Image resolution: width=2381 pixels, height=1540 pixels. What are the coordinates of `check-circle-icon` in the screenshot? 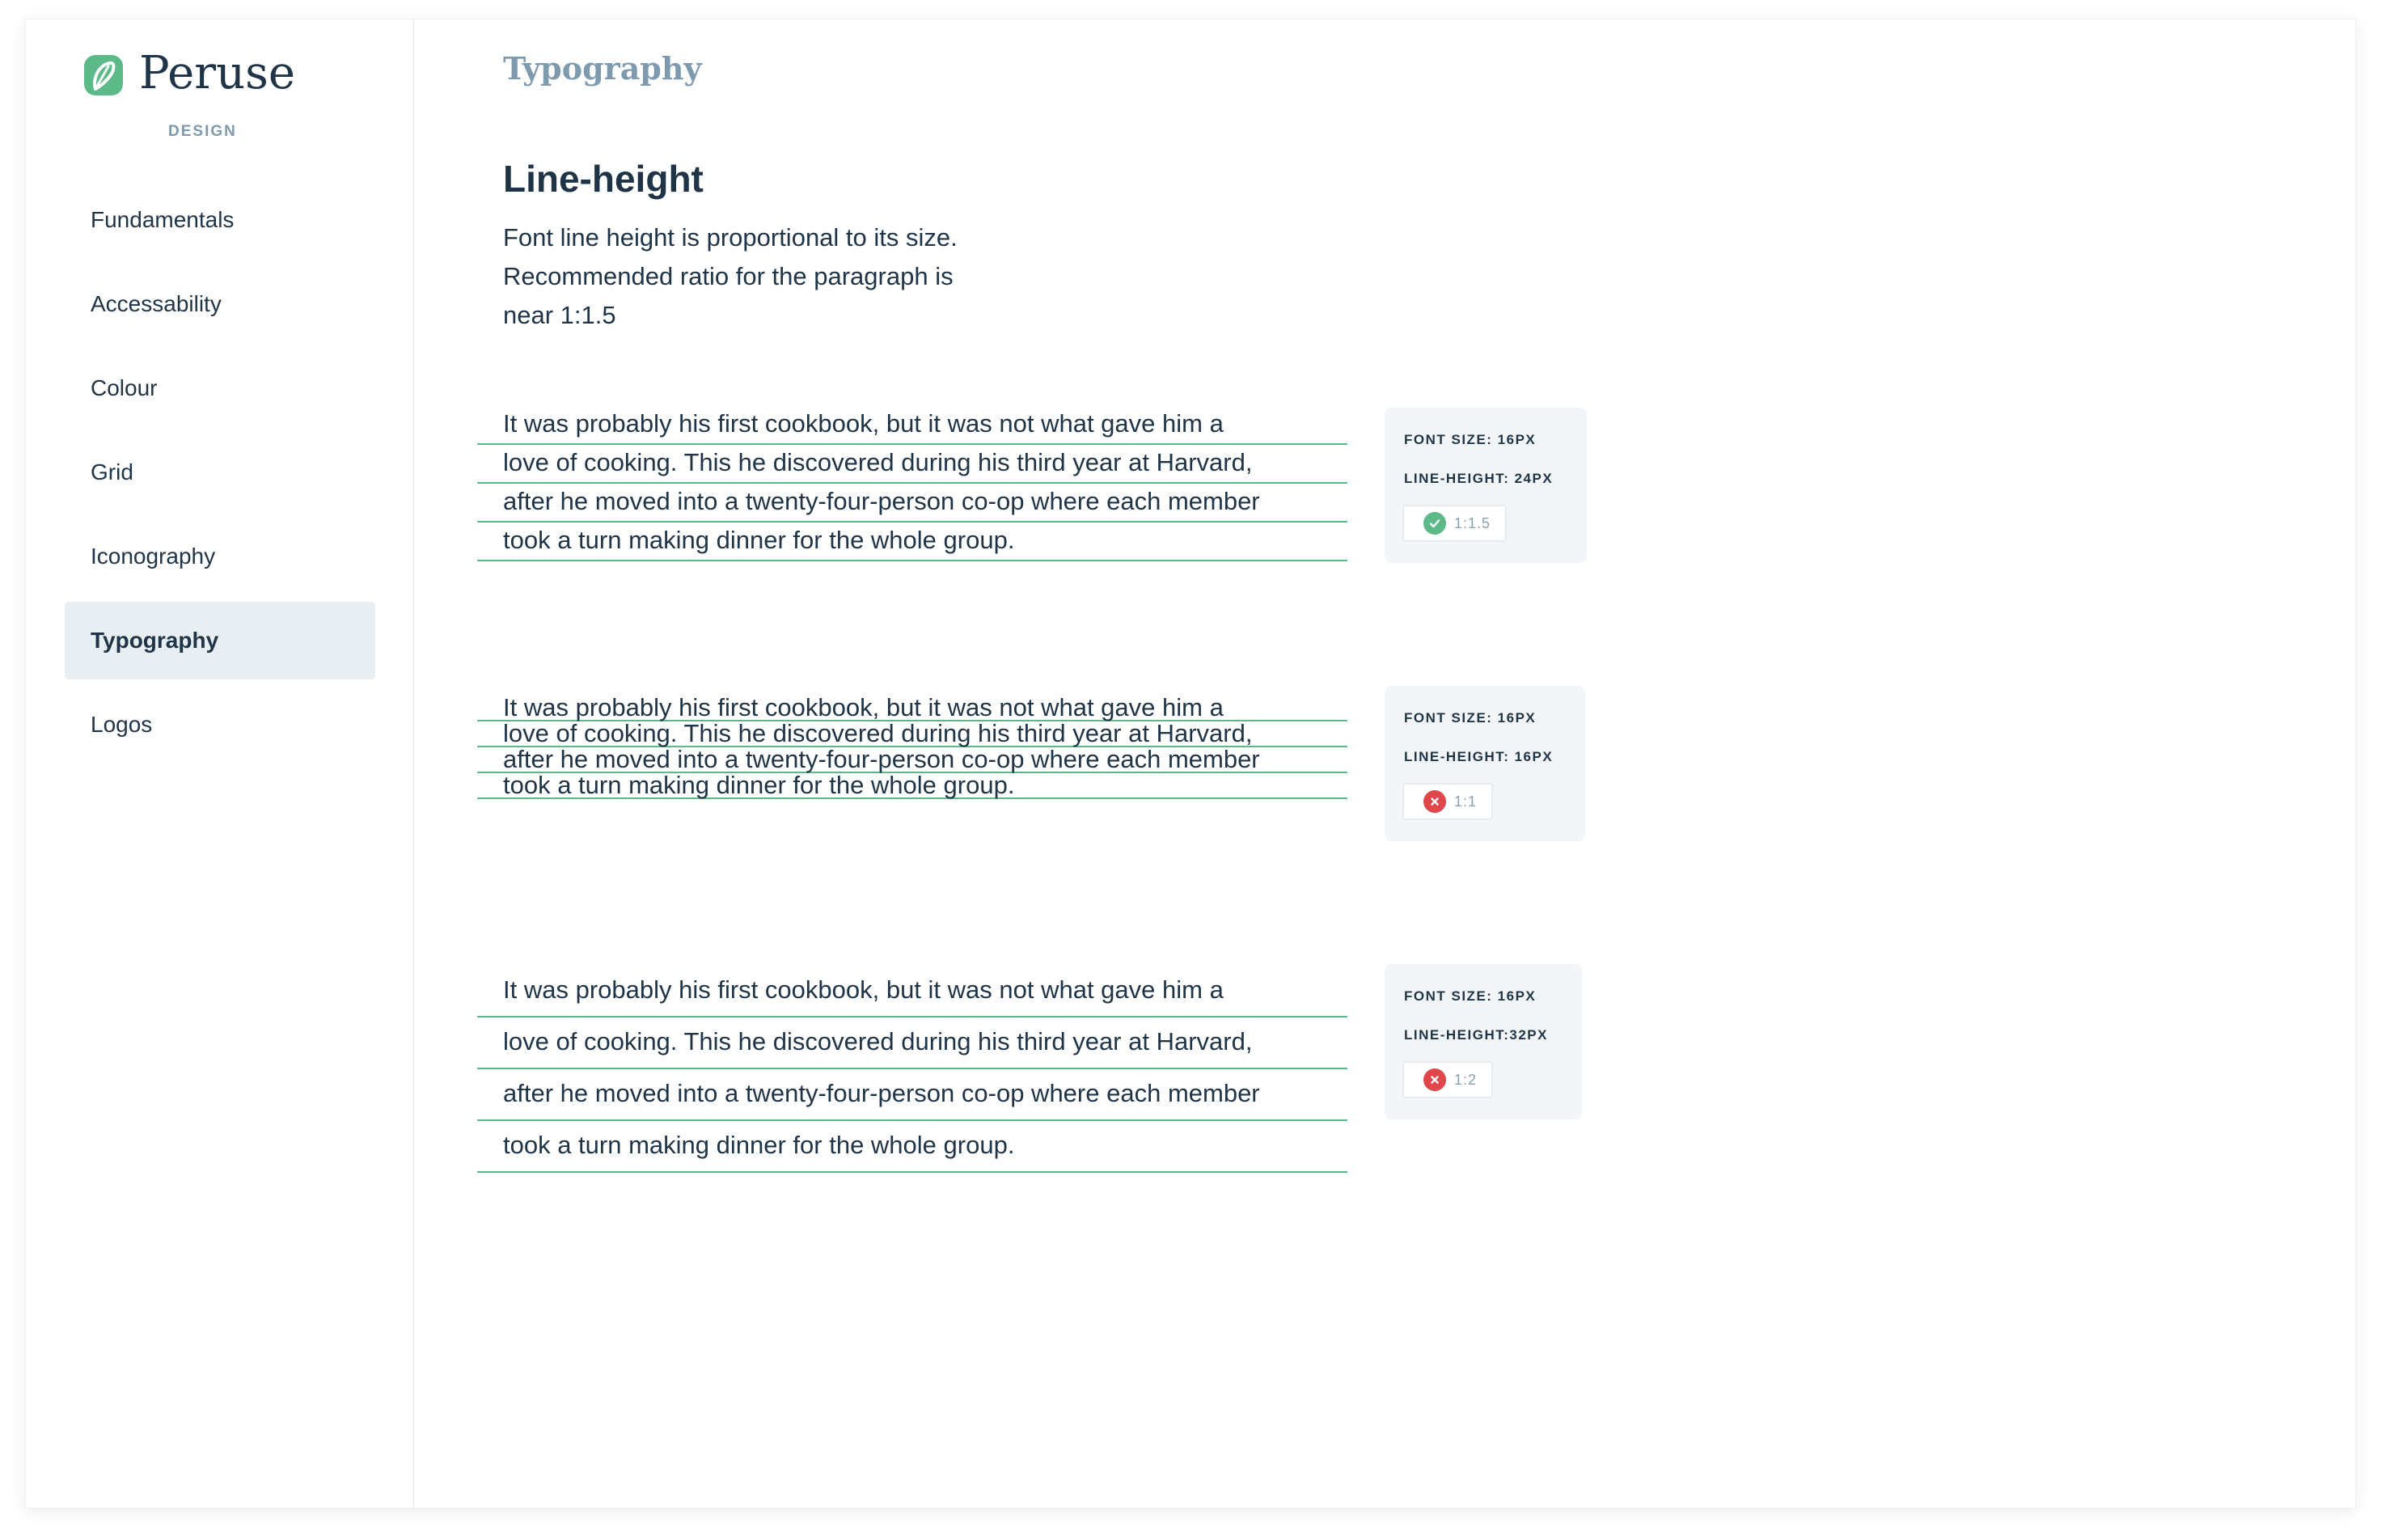 It's located at (1434, 523).